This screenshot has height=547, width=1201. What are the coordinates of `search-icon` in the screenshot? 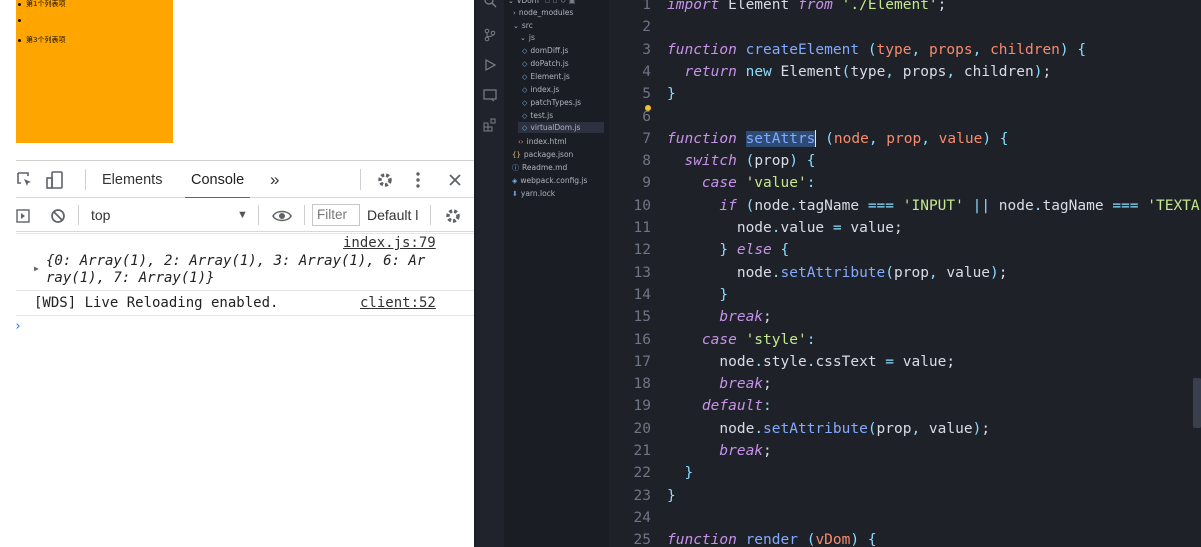 It's located at (490, 5).